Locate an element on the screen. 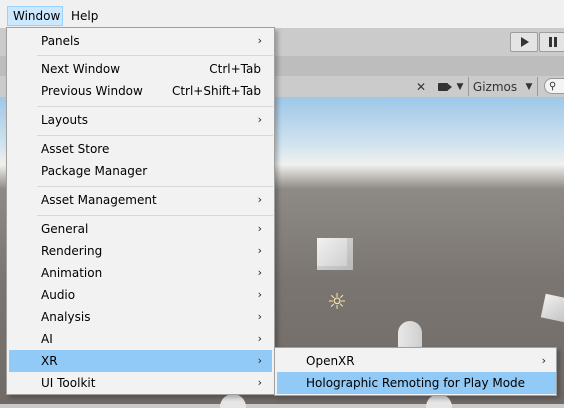 The image size is (564, 408). gizmos-button: Gizmos is located at coordinates (494, 86).